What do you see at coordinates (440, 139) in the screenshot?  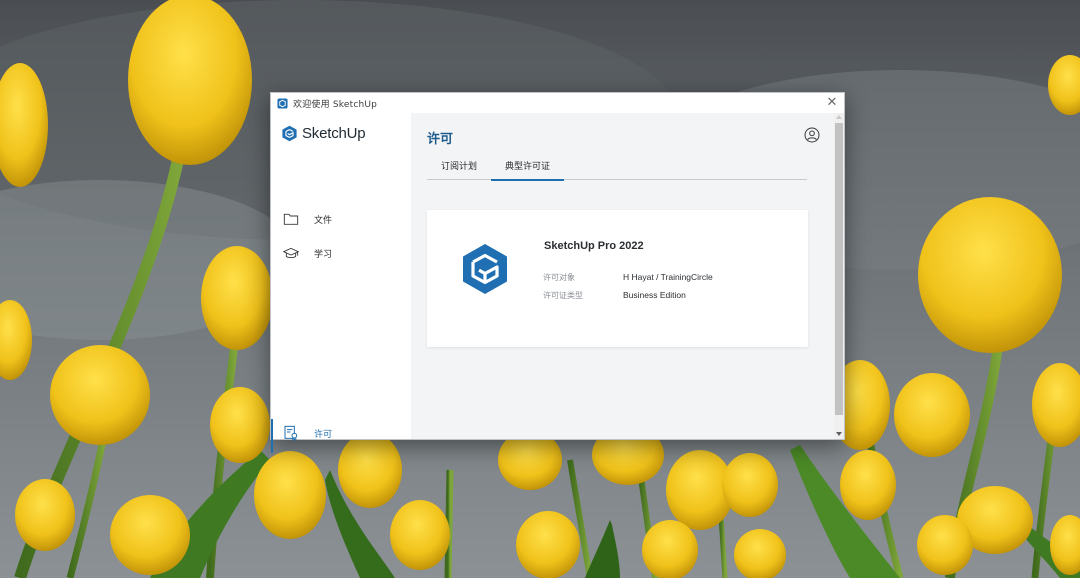 I see `page-title: 许可` at bounding box center [440, 139].